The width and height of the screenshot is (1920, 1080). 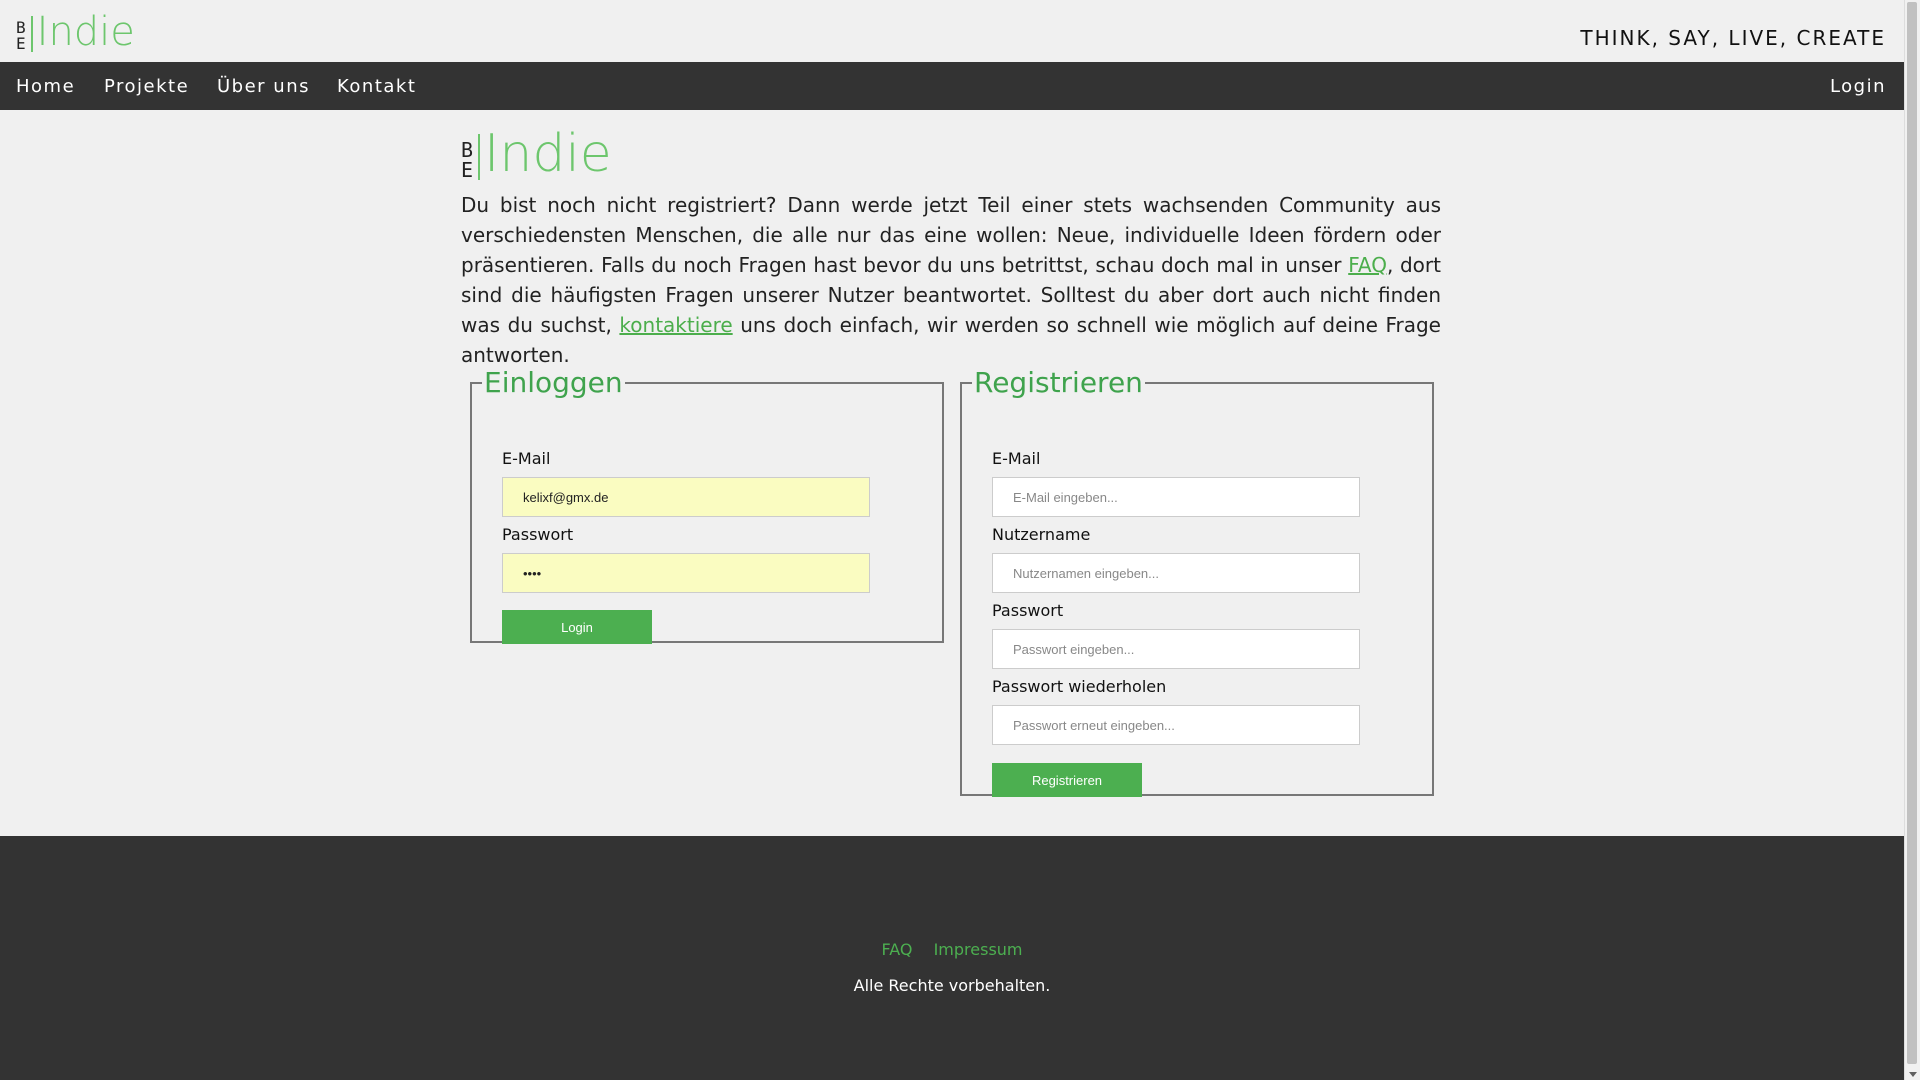 I want to click on page-scrollbar, so click(x=1912, y=540).